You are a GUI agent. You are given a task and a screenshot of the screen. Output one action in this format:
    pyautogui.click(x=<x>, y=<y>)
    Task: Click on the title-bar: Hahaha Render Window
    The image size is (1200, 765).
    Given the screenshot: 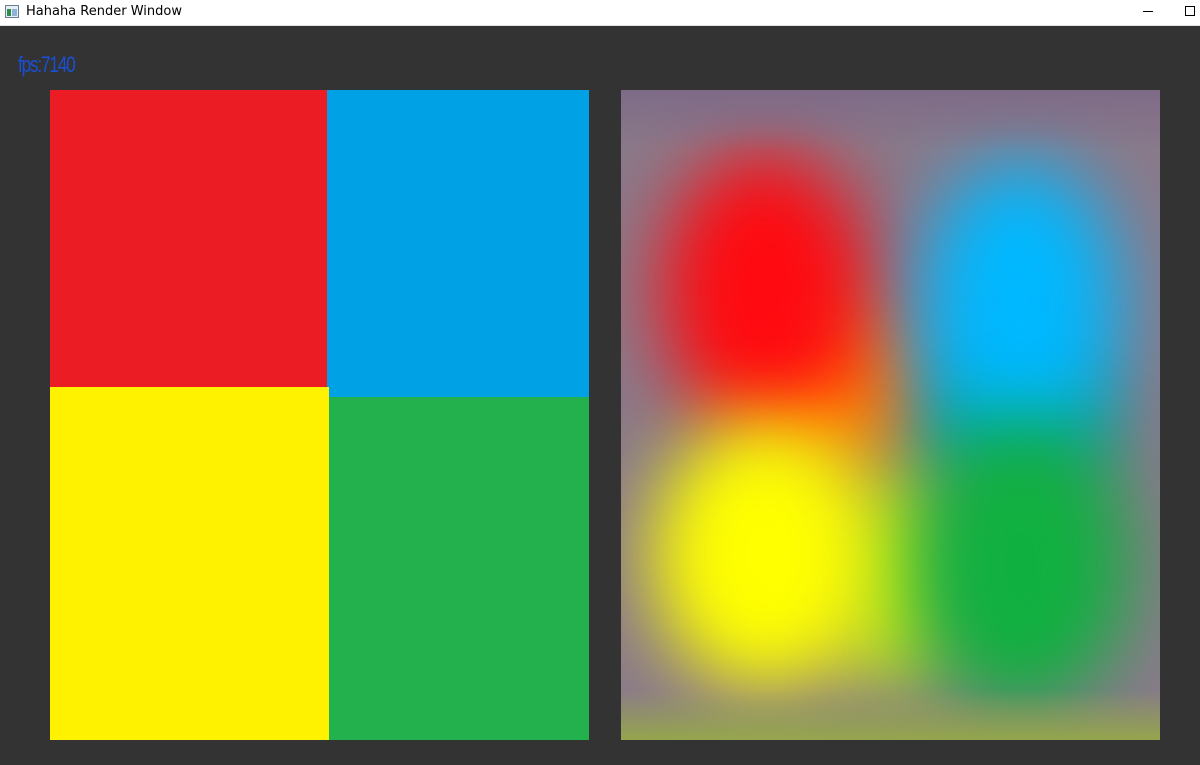 What is the action you would take?
    pyautogui.click(x=600, y=13)
    